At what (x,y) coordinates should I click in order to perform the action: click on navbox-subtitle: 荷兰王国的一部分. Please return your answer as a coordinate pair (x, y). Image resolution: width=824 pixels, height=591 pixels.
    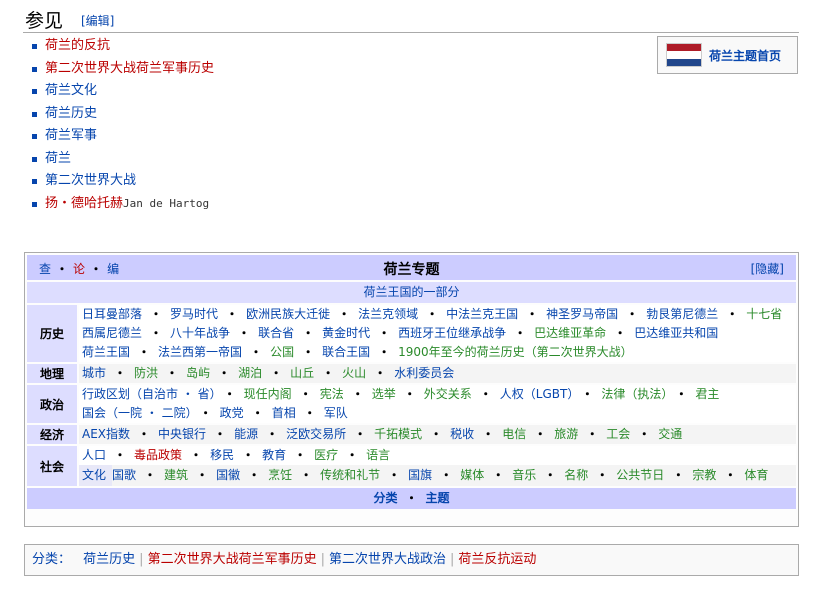
    Looking at the image, I should click on (411, 292).